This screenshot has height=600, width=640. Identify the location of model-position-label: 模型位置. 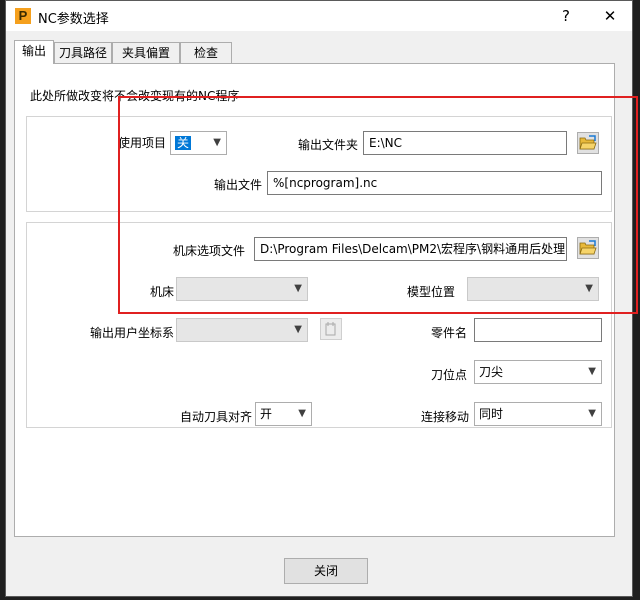
(431, 292).